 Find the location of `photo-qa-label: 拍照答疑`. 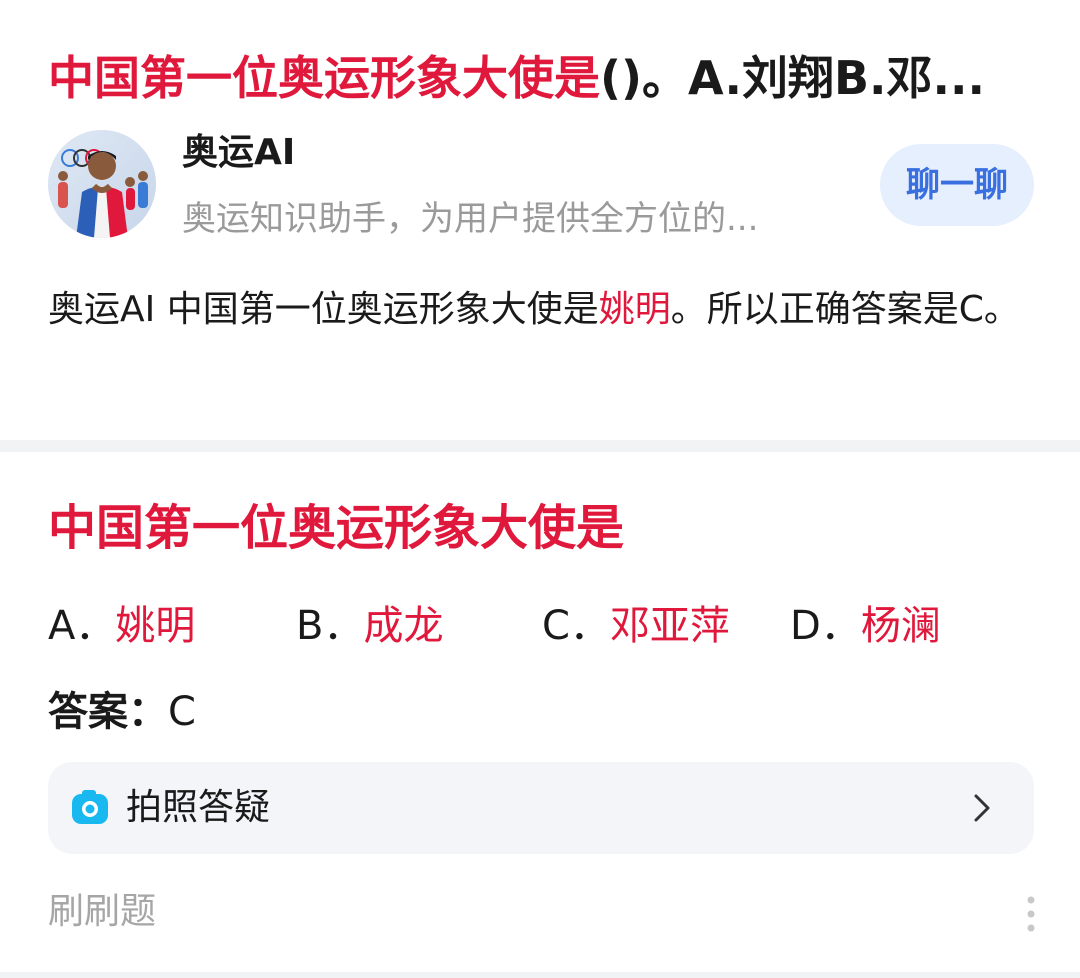

photo-qa-label: 拍照答疑 is located at coordinates (198, 807).